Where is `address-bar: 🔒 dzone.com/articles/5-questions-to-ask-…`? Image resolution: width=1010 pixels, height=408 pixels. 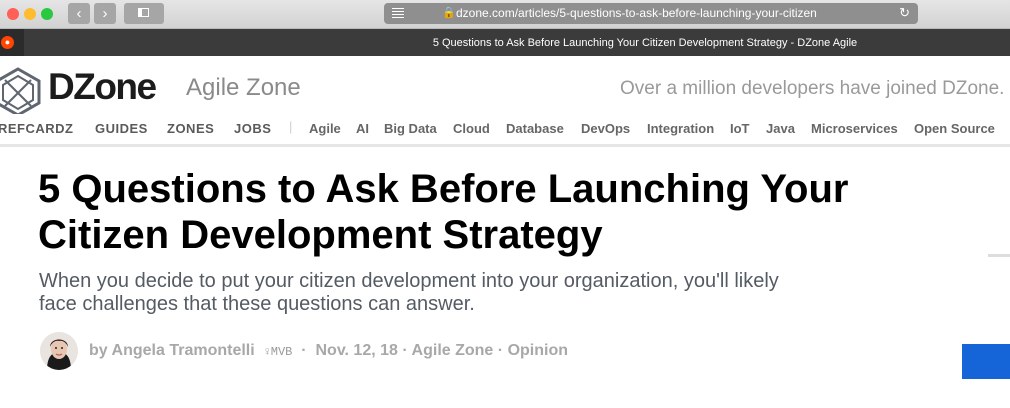
address-bar: 🔒 dzone.com/articles/5-questions-to-ask-… is located at coordinates (651, 13).